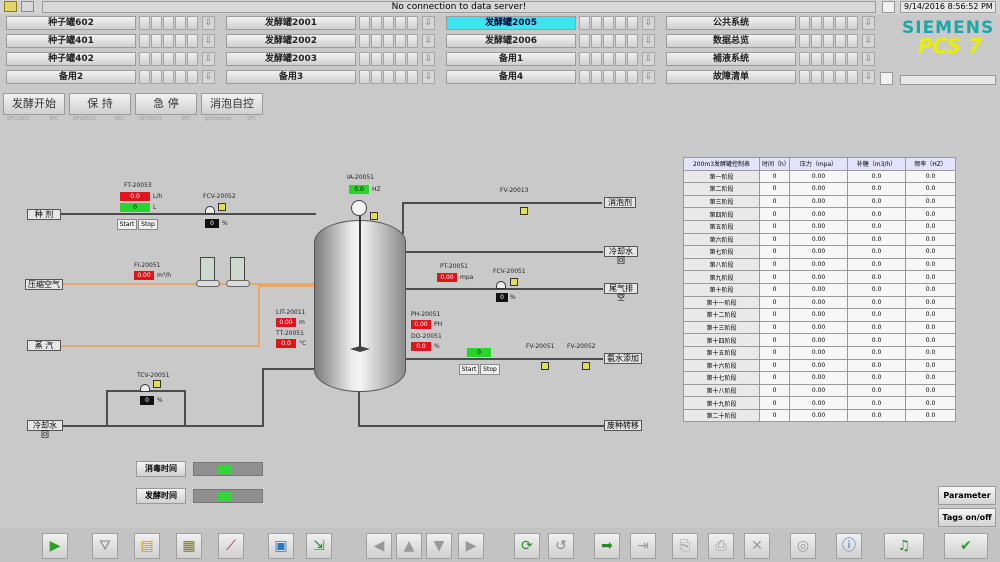 The image size is (1000, 562). What do you see at coordinates (803, 546) in the screenshot?
I see `camera-icon: ◎` at bounding box center [803, 546].